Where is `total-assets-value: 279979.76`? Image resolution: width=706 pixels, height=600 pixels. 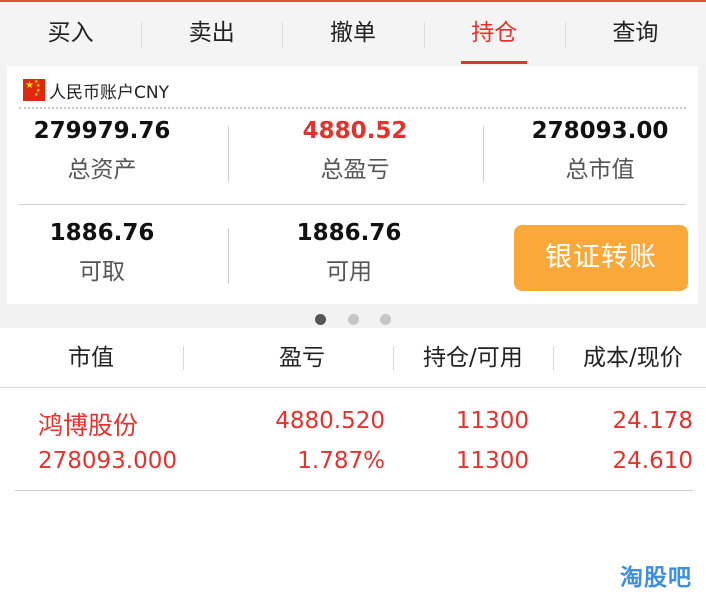 total-assets-value: 279979.76 is located at coordinates (102, 131).